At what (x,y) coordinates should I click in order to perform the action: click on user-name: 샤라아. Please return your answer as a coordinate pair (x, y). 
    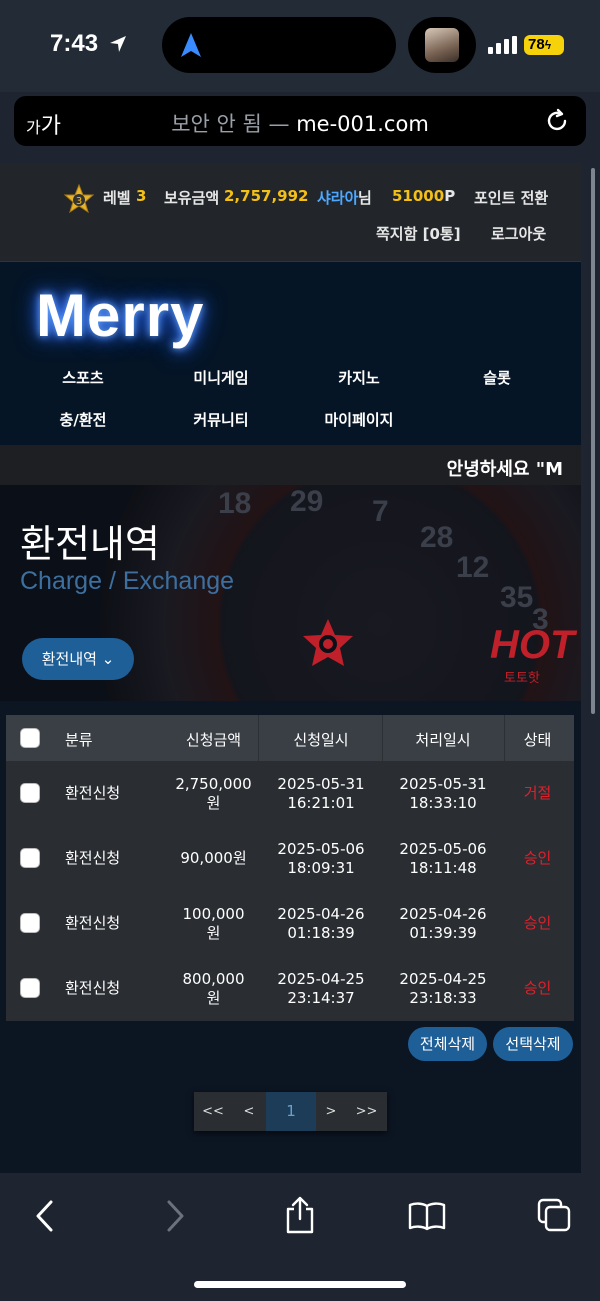
    Looking at the image, I should click on (337, 197).